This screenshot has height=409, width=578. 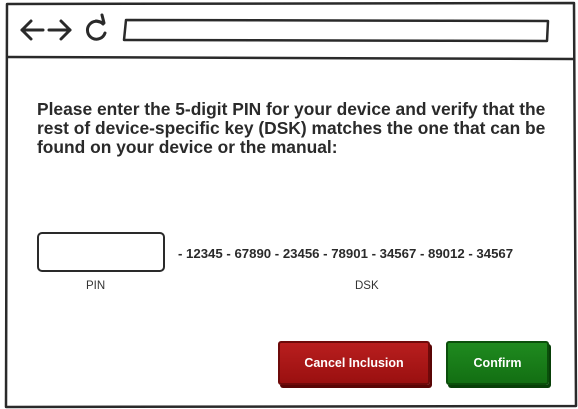 I want to click on confirm-button: Confirm, so click(x=497, y=363).